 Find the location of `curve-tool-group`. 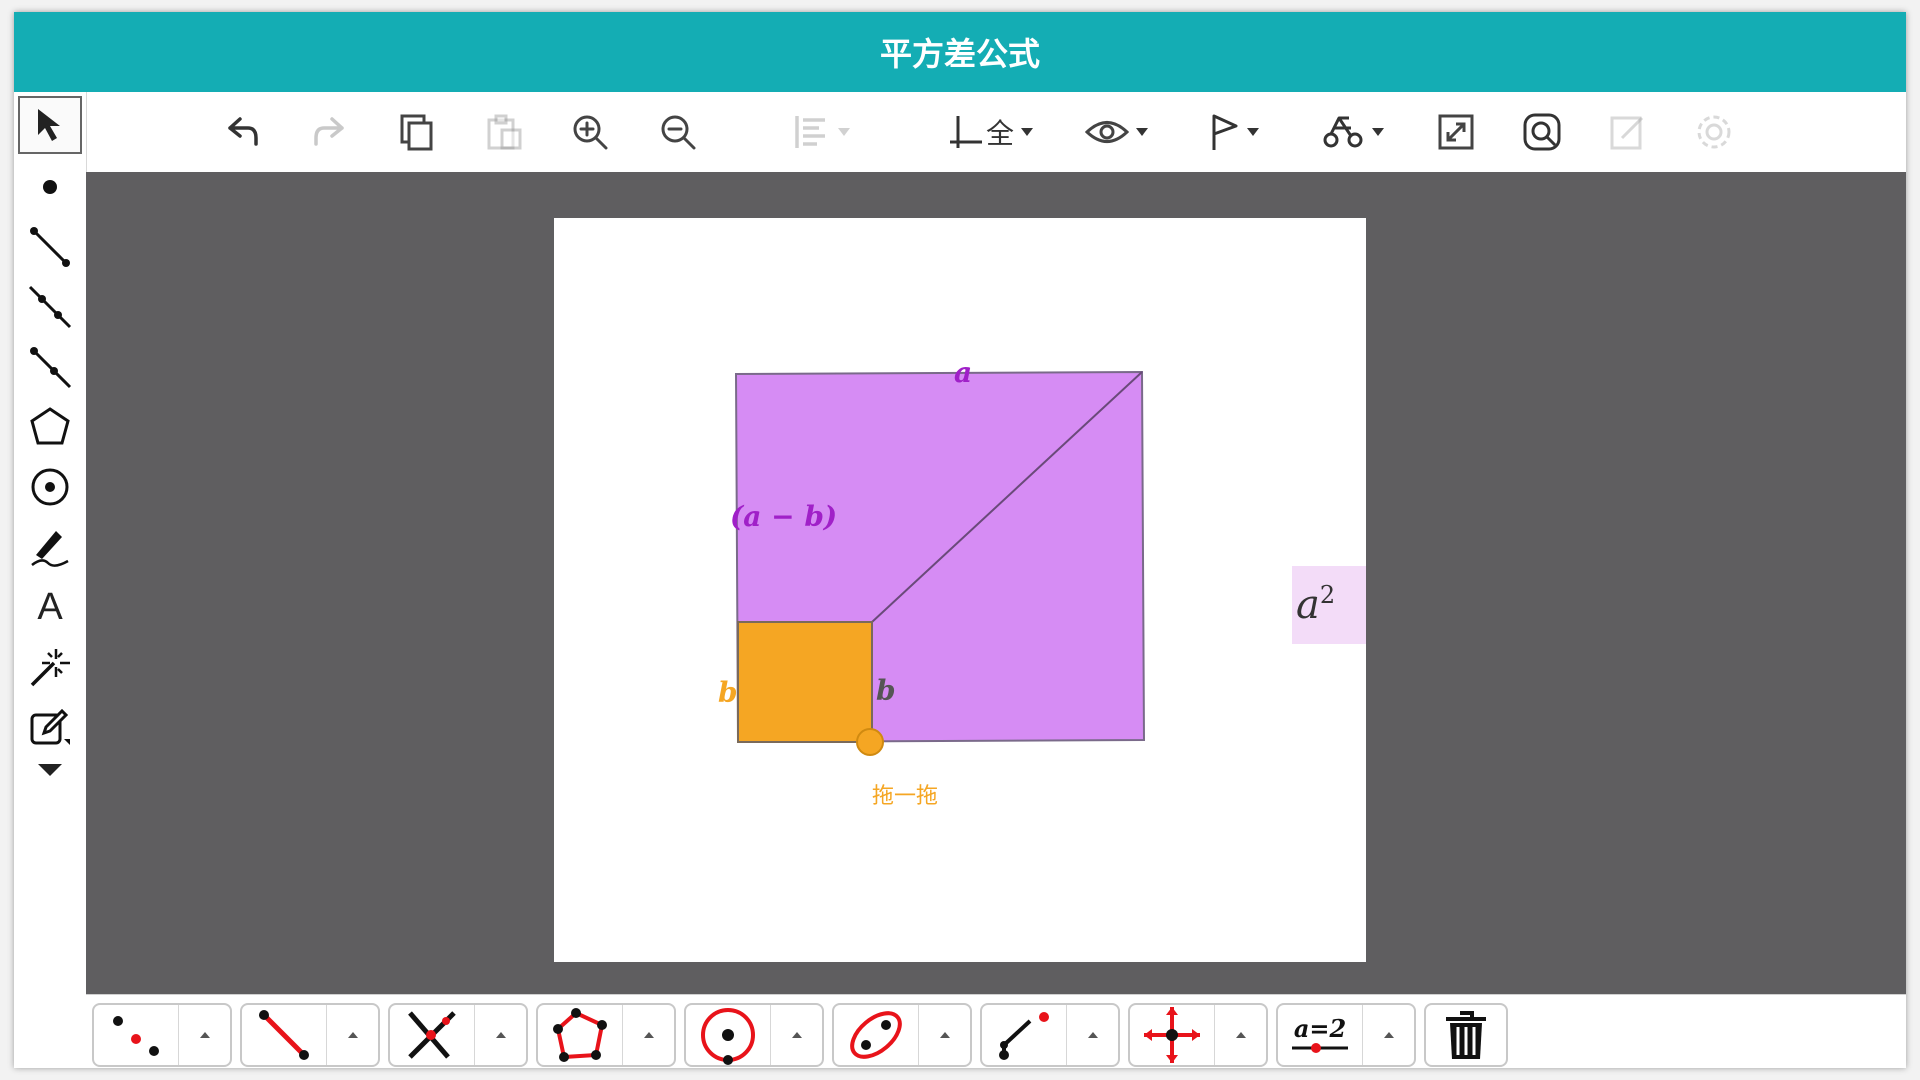

curve-tool-group is located at coordinates (1050, 1035).